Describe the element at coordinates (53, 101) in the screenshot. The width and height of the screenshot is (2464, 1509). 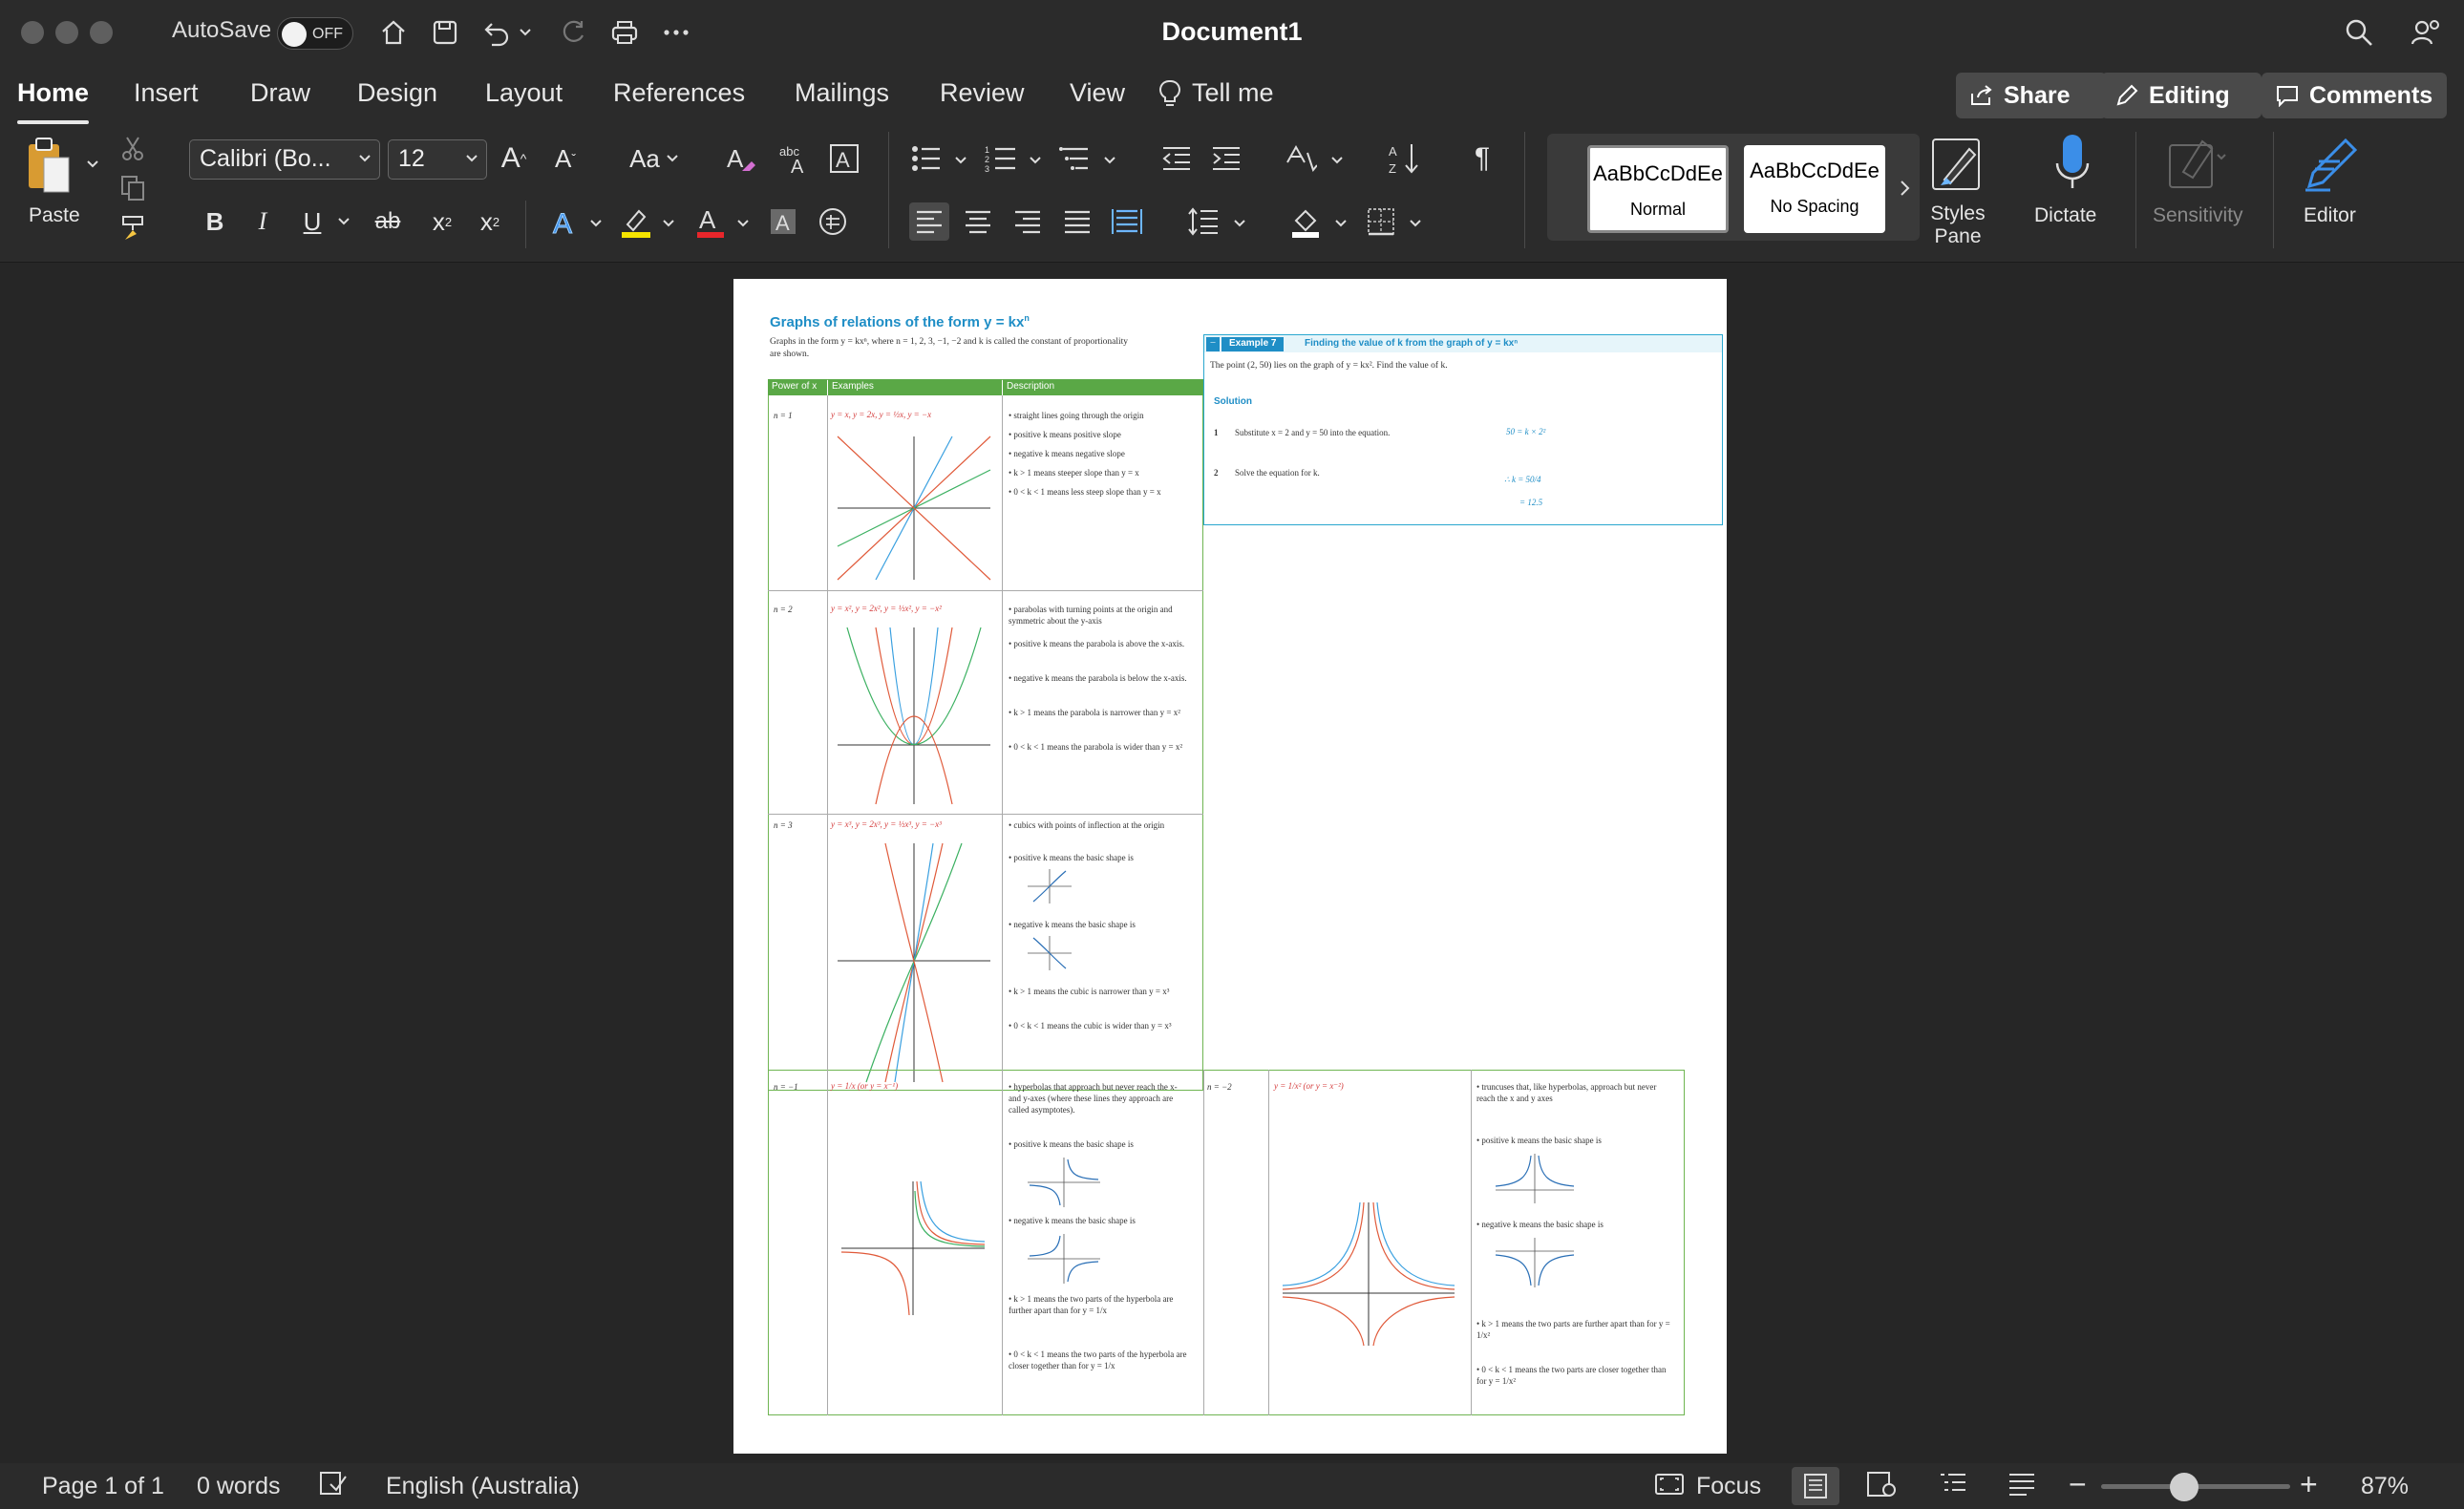
I see `tab-home: Home` at that location.